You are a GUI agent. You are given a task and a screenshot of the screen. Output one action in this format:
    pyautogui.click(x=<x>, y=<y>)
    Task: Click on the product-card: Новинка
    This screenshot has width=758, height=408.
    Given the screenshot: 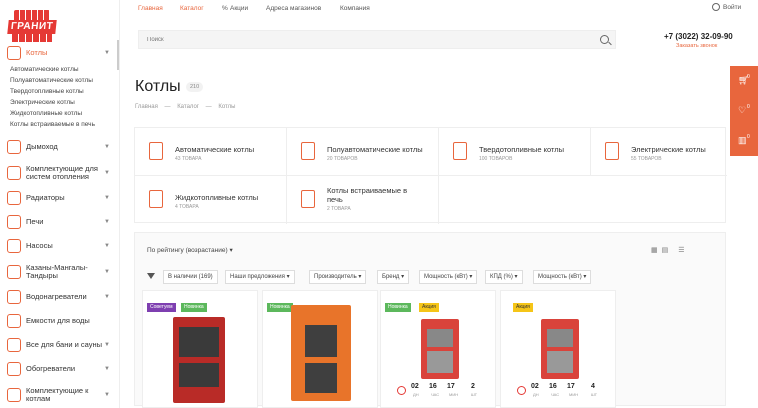 What is the action you would take?
    pyautogui.click(x=320, y=349)
    